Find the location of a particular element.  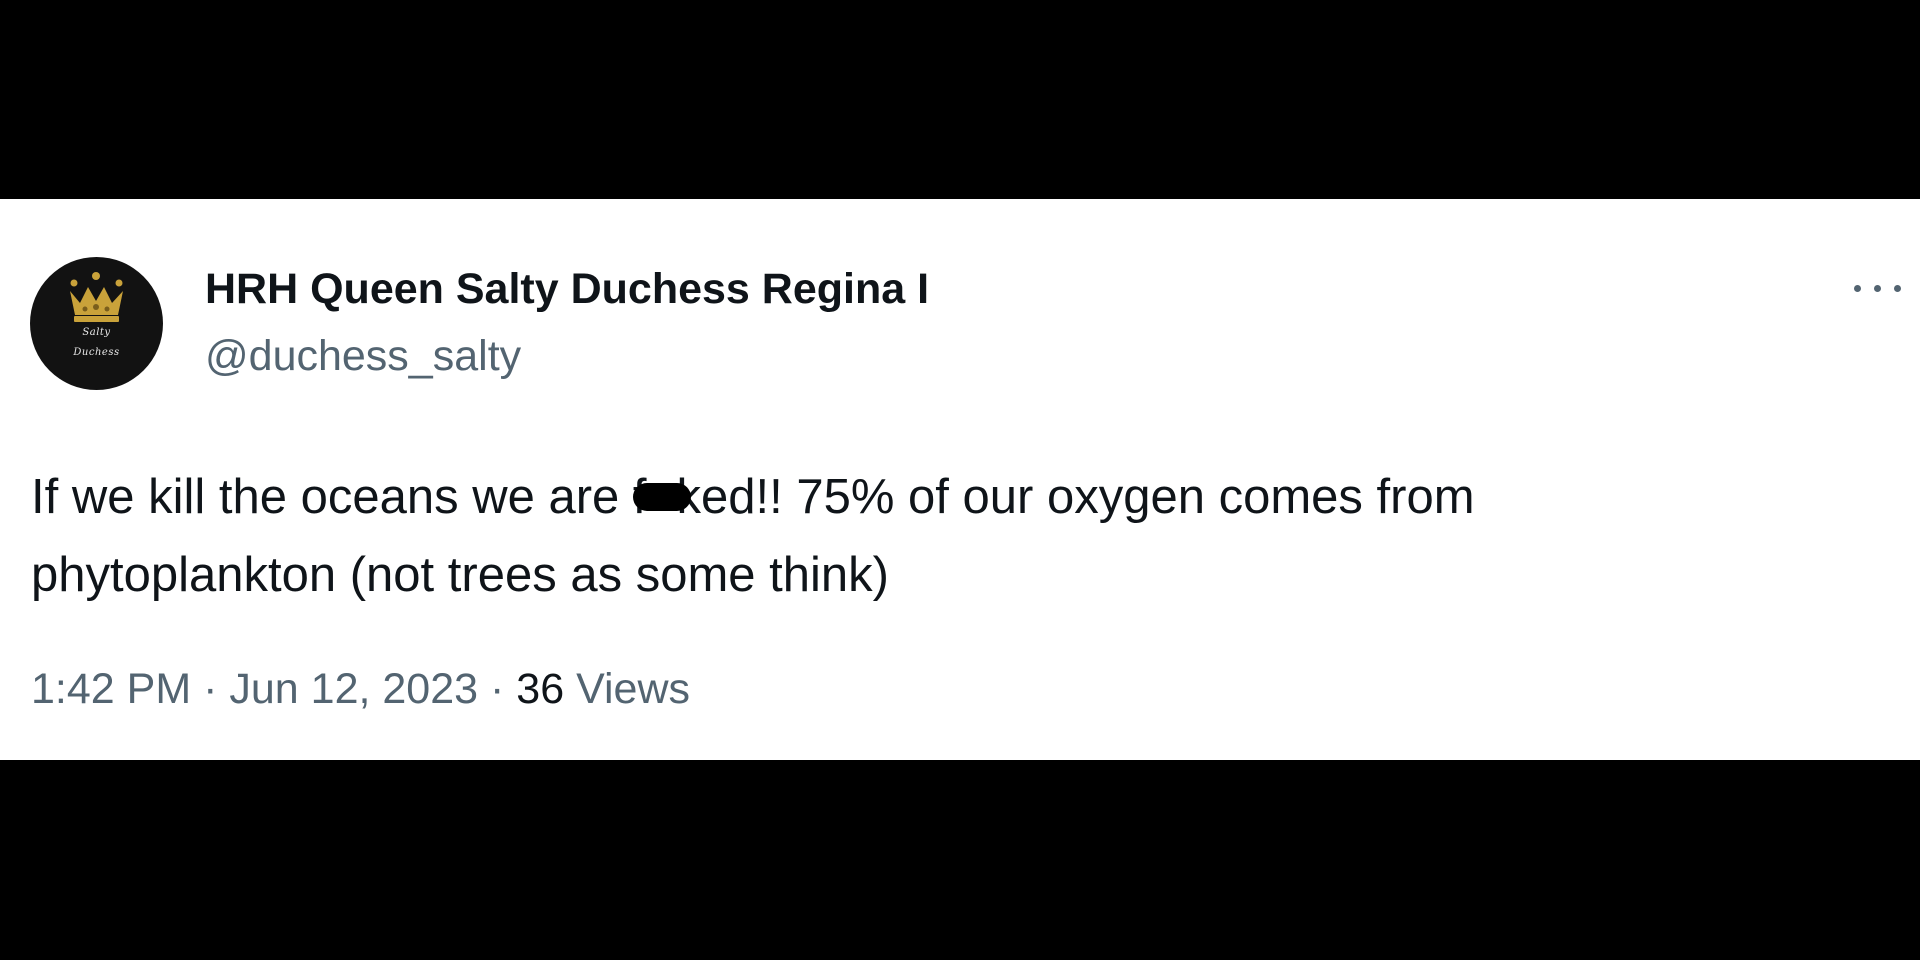

tweet-text-segment: If we kill the oceans we are f is located at coordinates (339, 497).